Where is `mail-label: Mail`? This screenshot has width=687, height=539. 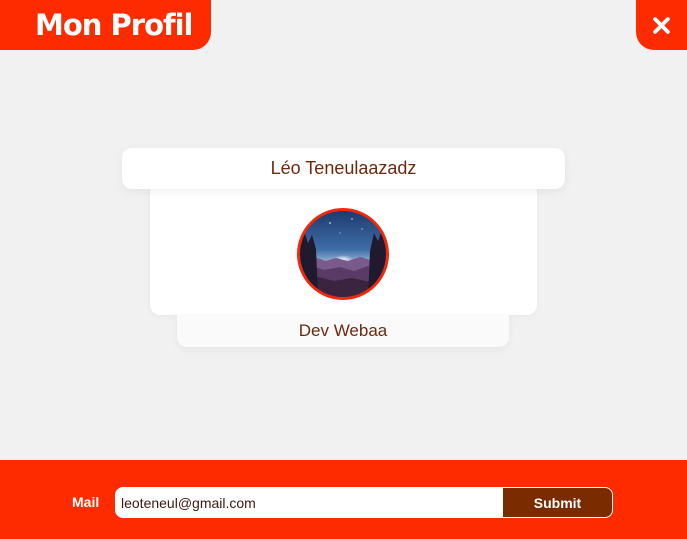
mail-label: Mail is located at coordinates (86, 502).